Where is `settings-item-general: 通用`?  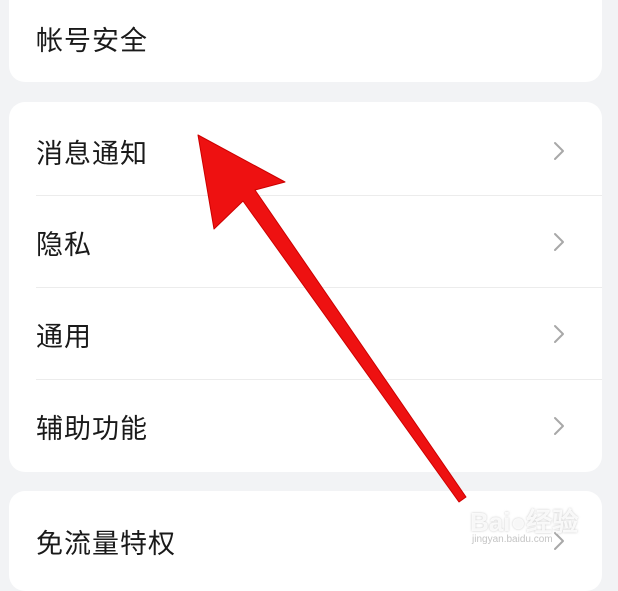
settings-item-general: 通用 is located at coordinates (305, 334).